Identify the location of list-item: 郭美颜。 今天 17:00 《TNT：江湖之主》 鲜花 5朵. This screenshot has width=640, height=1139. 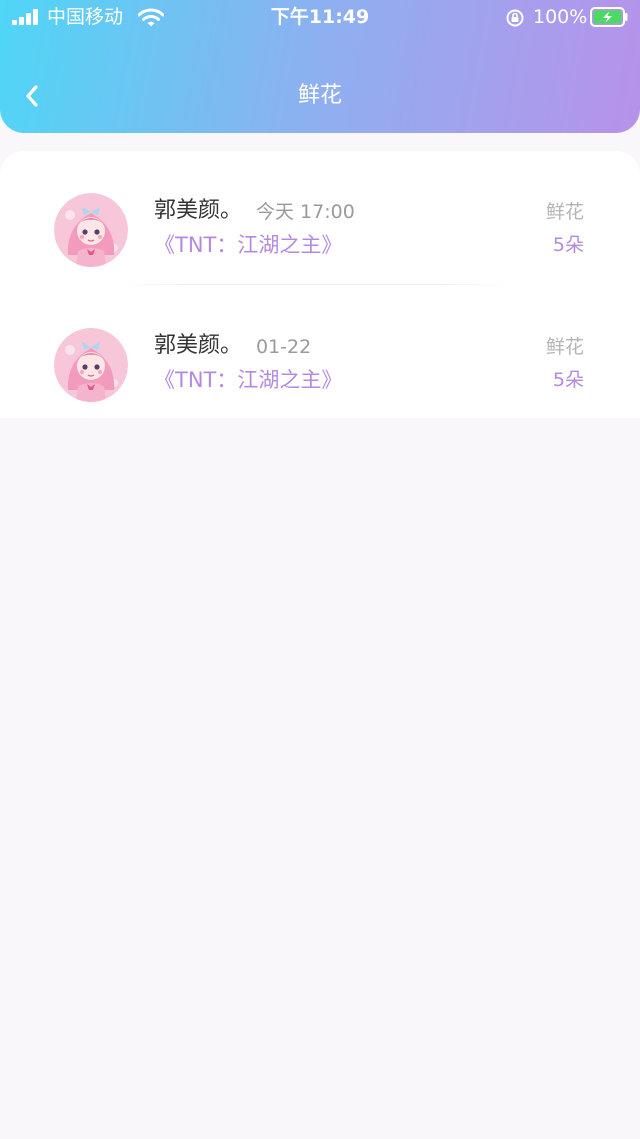
(320, 218).